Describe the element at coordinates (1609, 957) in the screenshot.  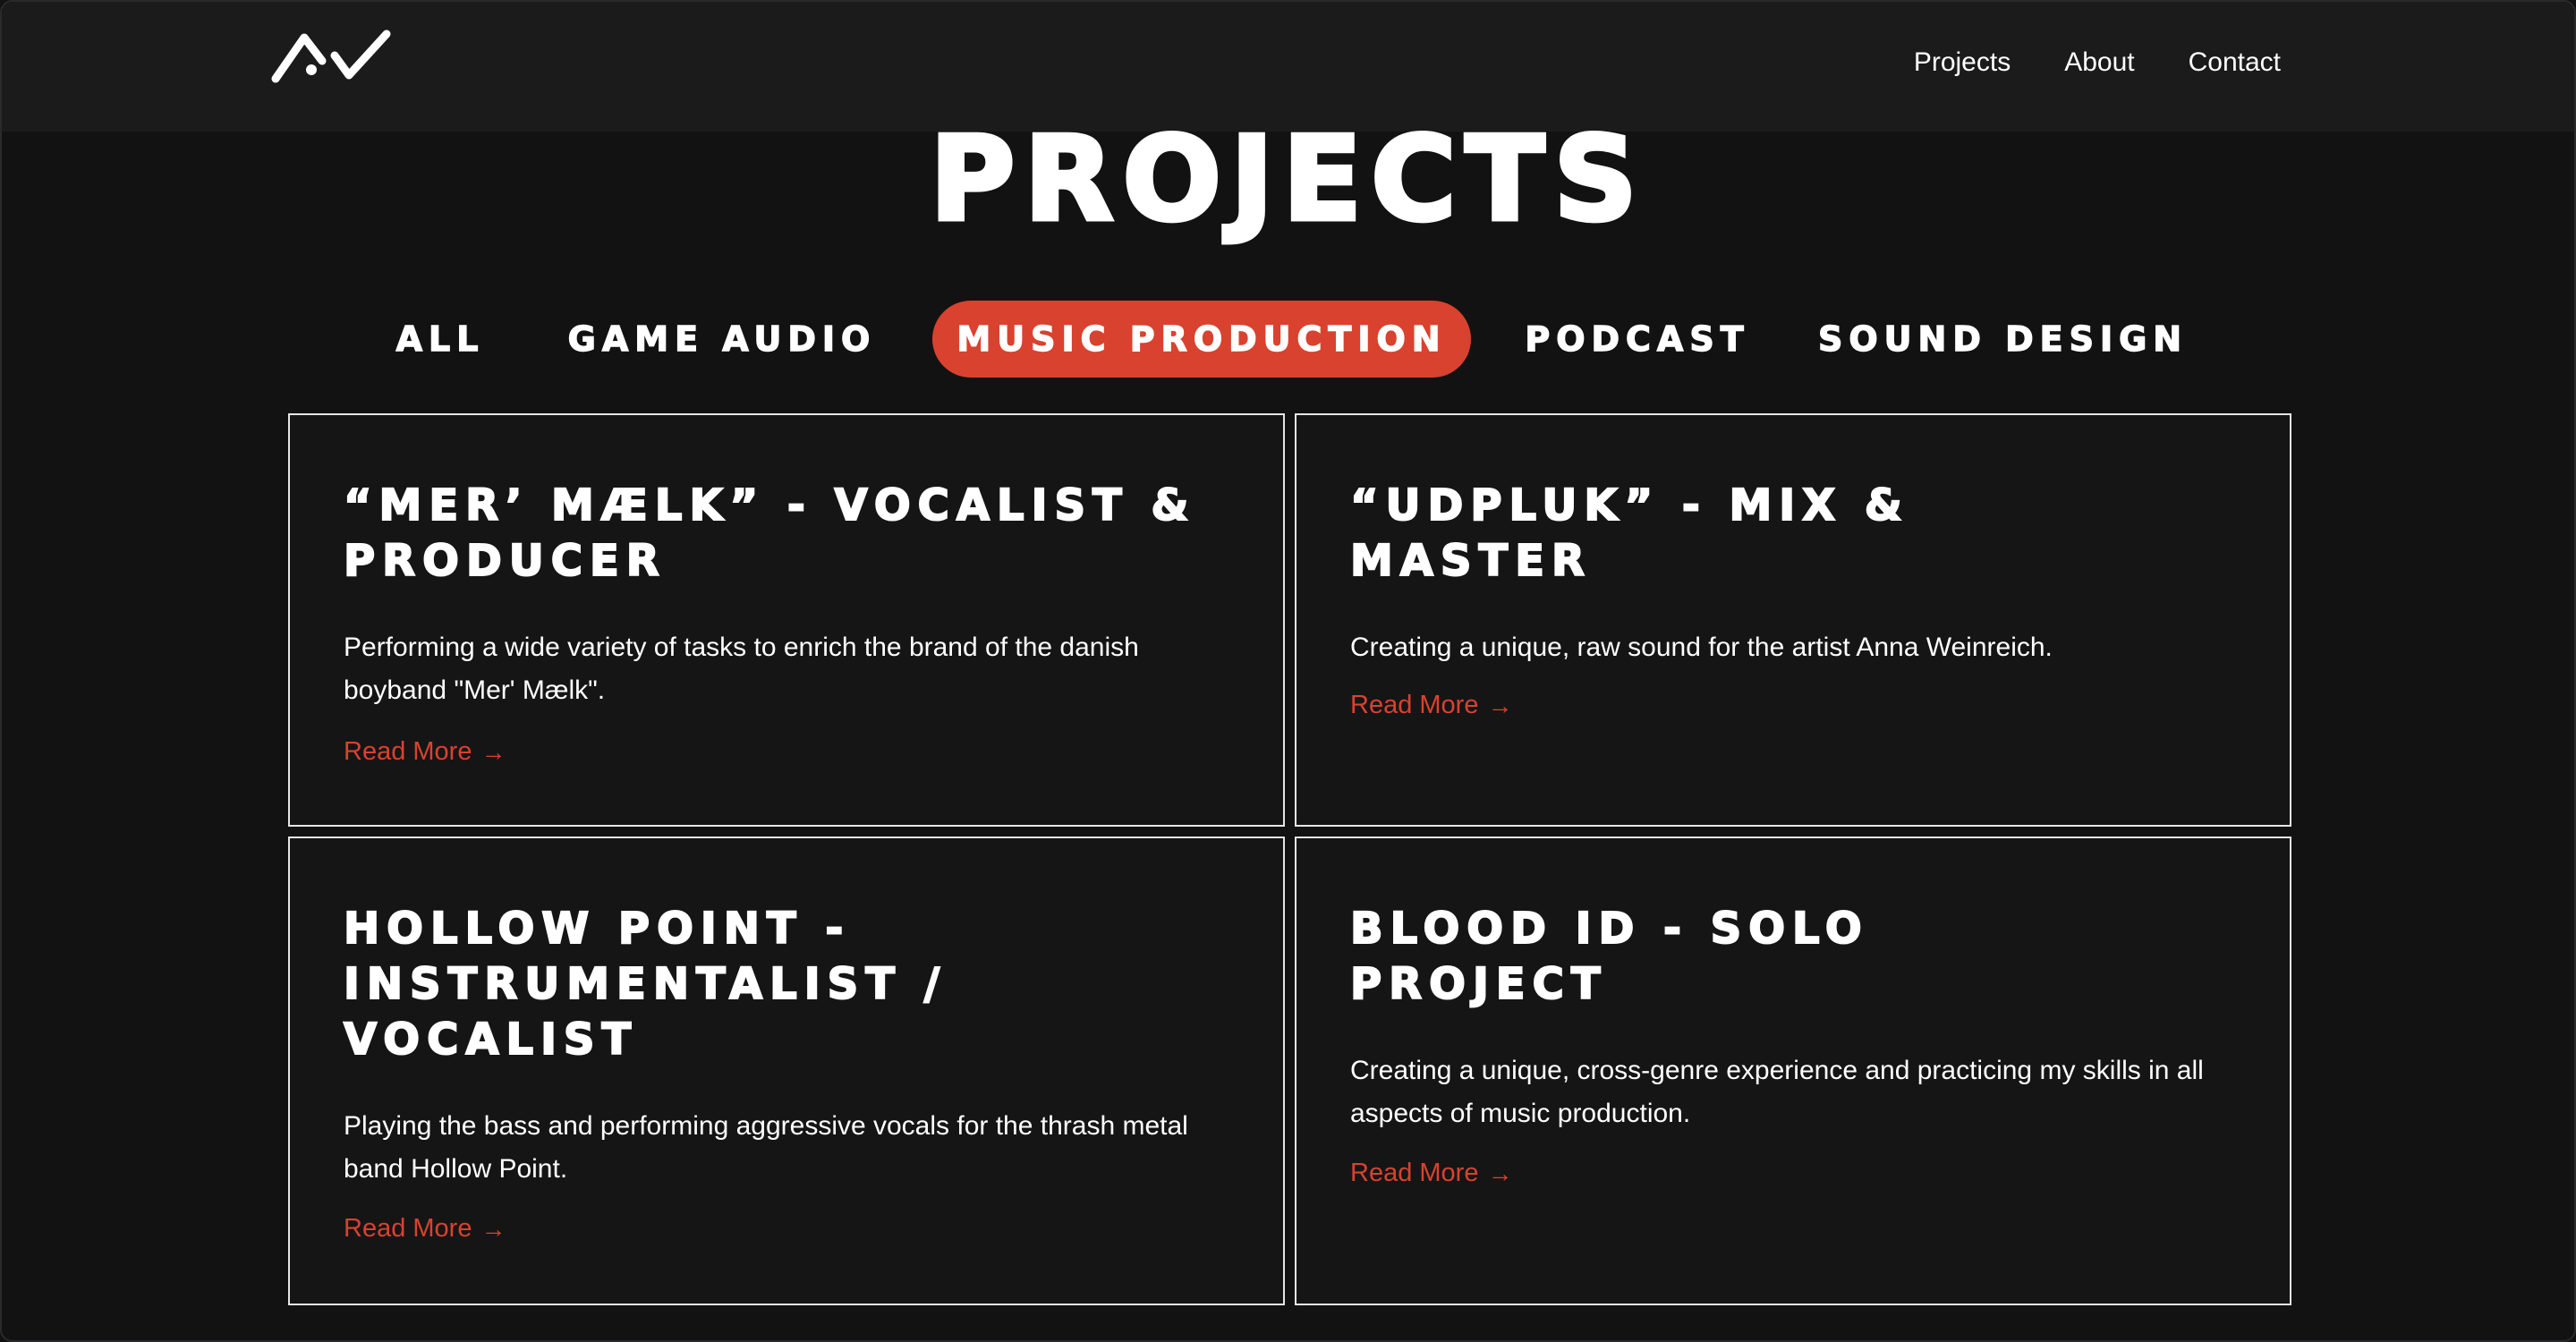
I see `project-title: BLOOD ID - SOLO PROJECT` at that location.